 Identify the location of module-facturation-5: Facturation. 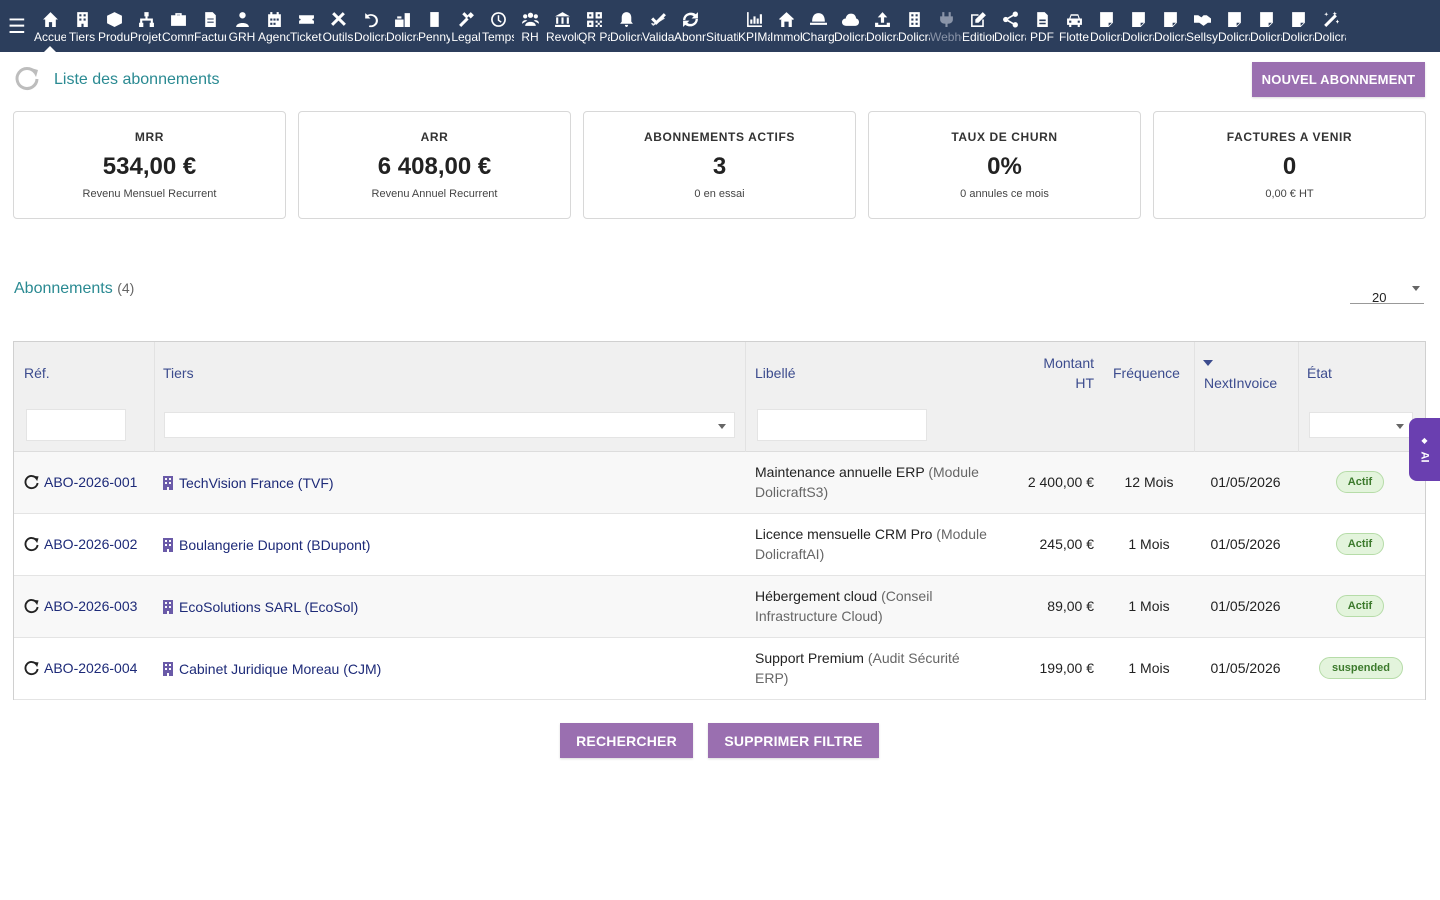
(210, 30).